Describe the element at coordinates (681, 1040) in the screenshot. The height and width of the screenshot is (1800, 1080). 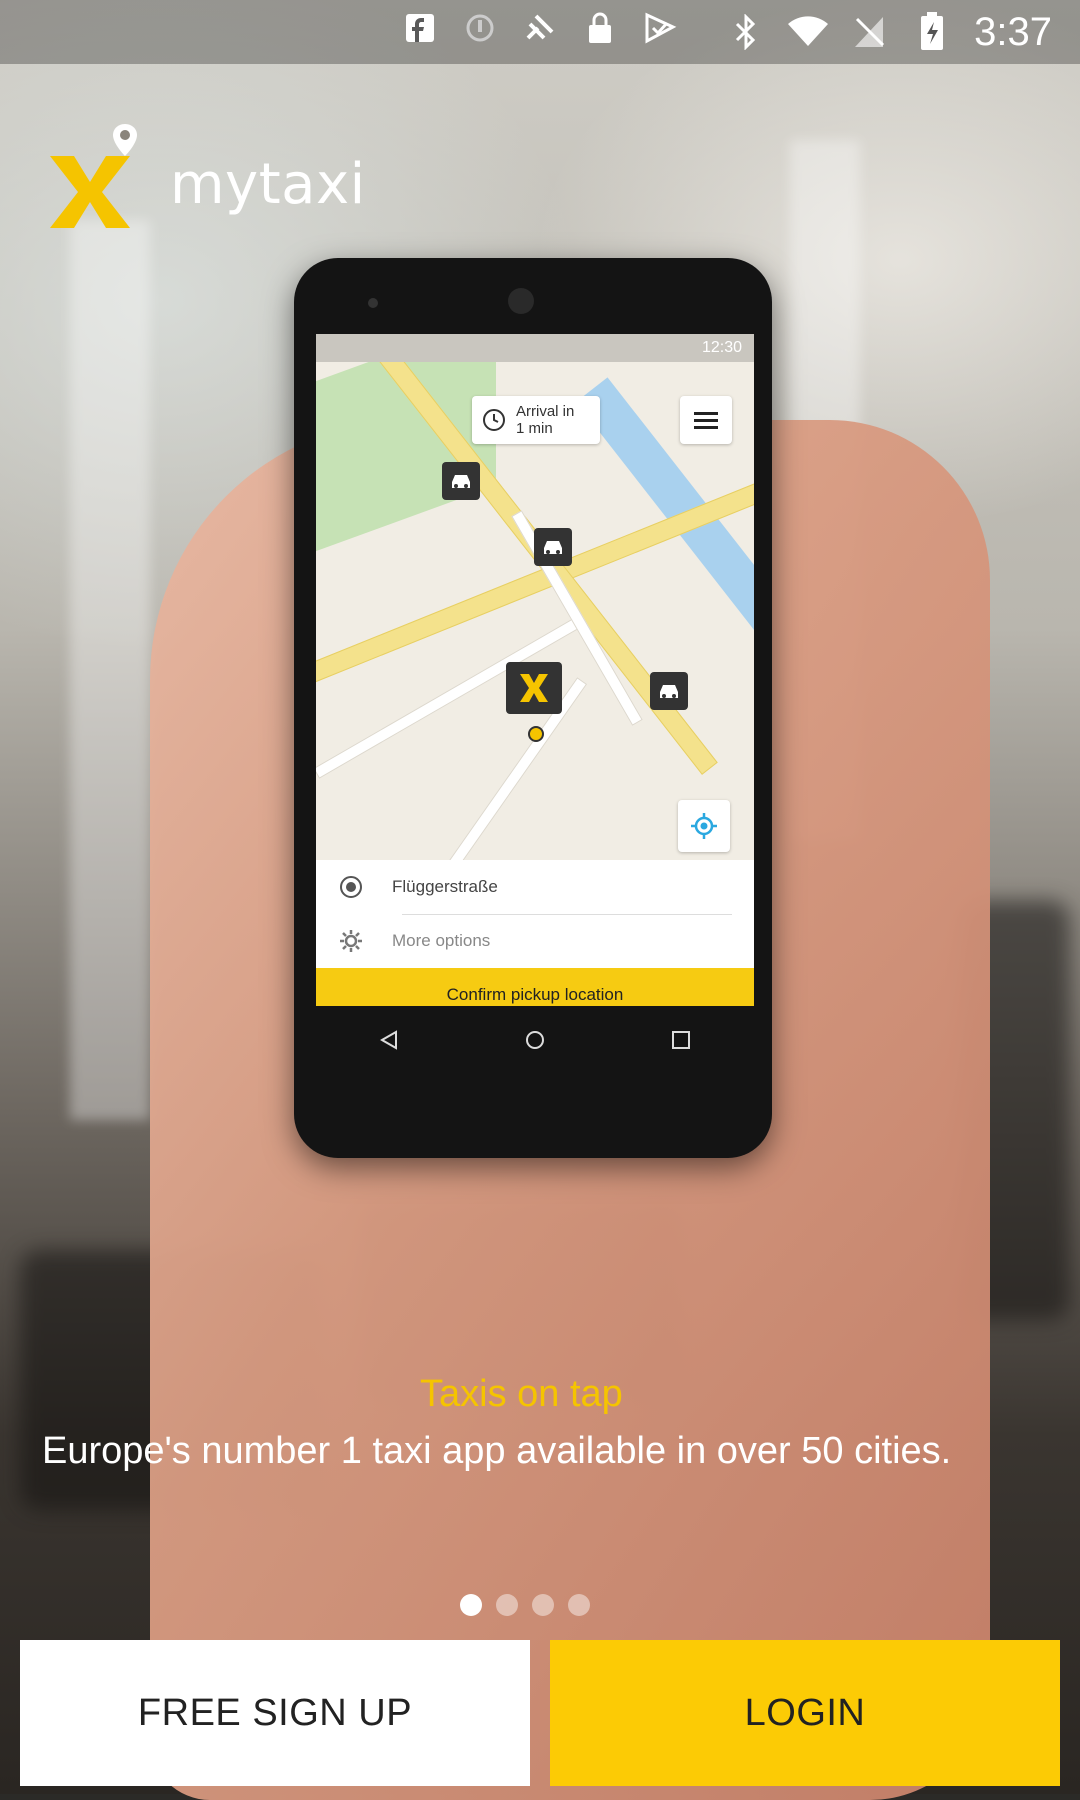
I see `recents-icon` at that location.